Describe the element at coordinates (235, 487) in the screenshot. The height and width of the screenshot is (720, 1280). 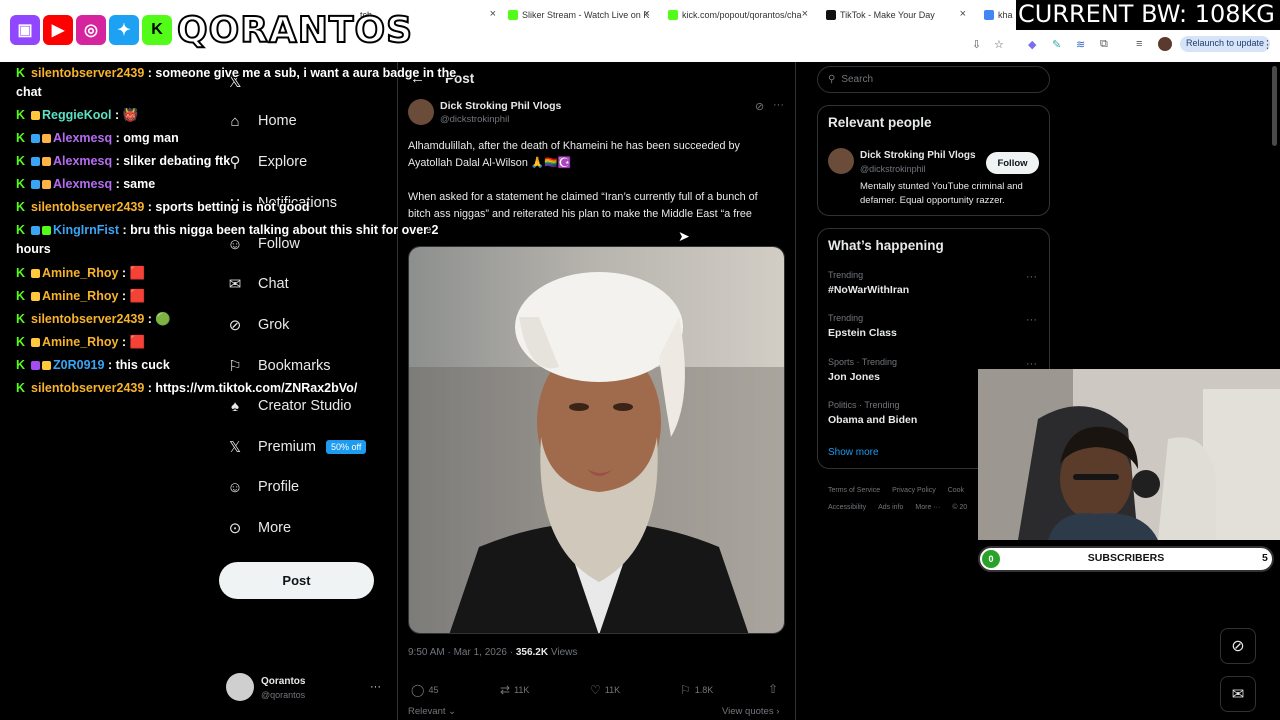
I see `profile-icon: ☺` at that location.